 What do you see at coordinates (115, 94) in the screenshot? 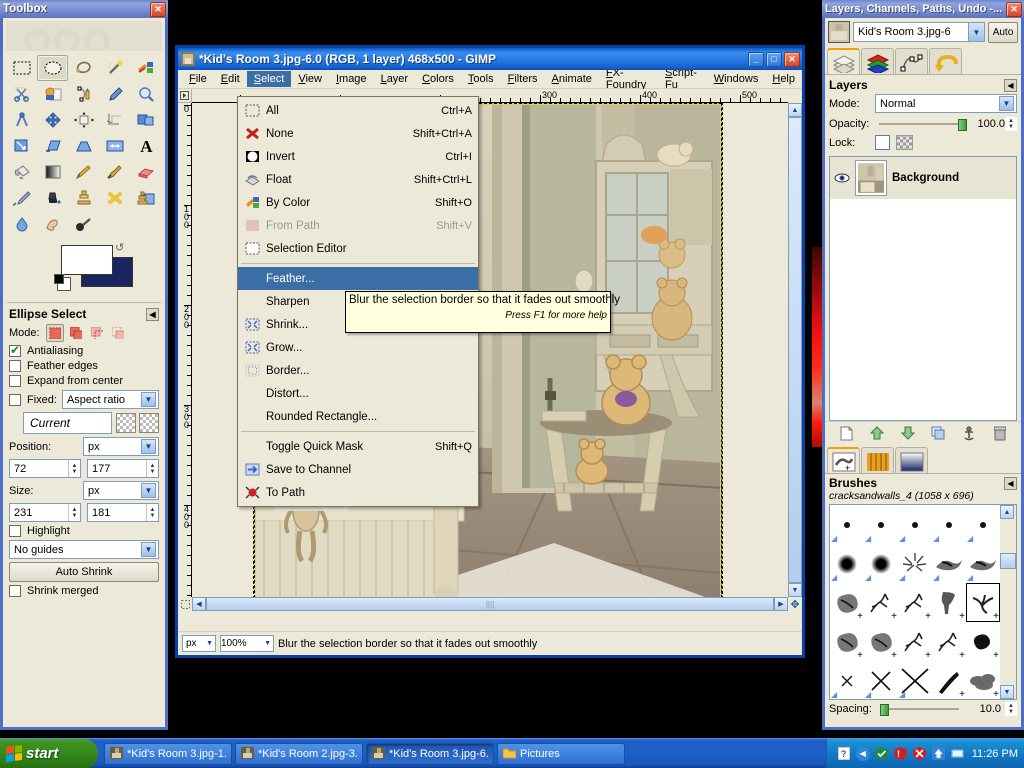
I see `color-picker-tool` at bounding box center [115, 94].